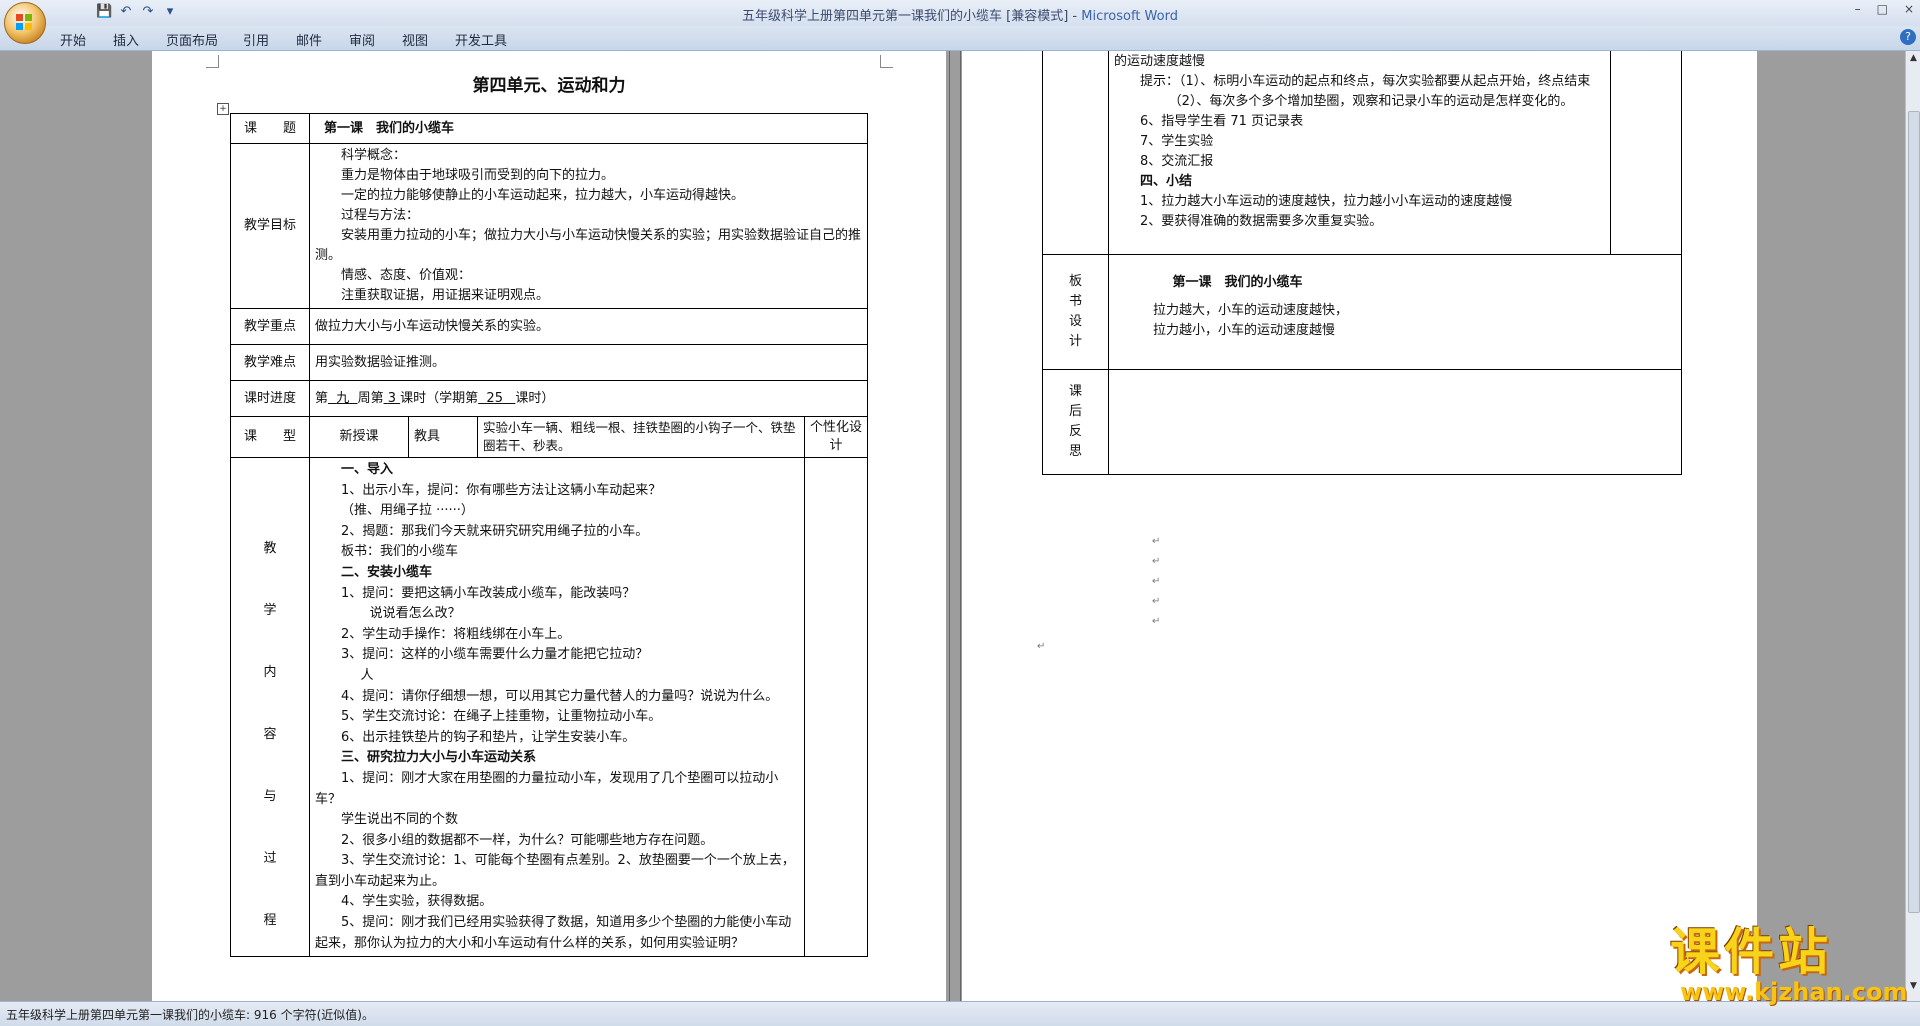 The height and width of the screenshot is (1026, 1920). I want to click on board-label-char: 板, so click(1075, 281).